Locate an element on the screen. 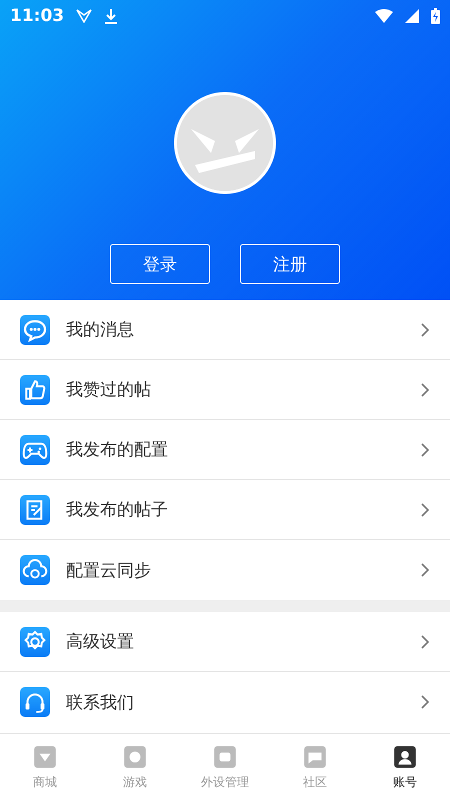 This screenshot has width=450, height=800. signal-icon is located at coordinates (412, 16).